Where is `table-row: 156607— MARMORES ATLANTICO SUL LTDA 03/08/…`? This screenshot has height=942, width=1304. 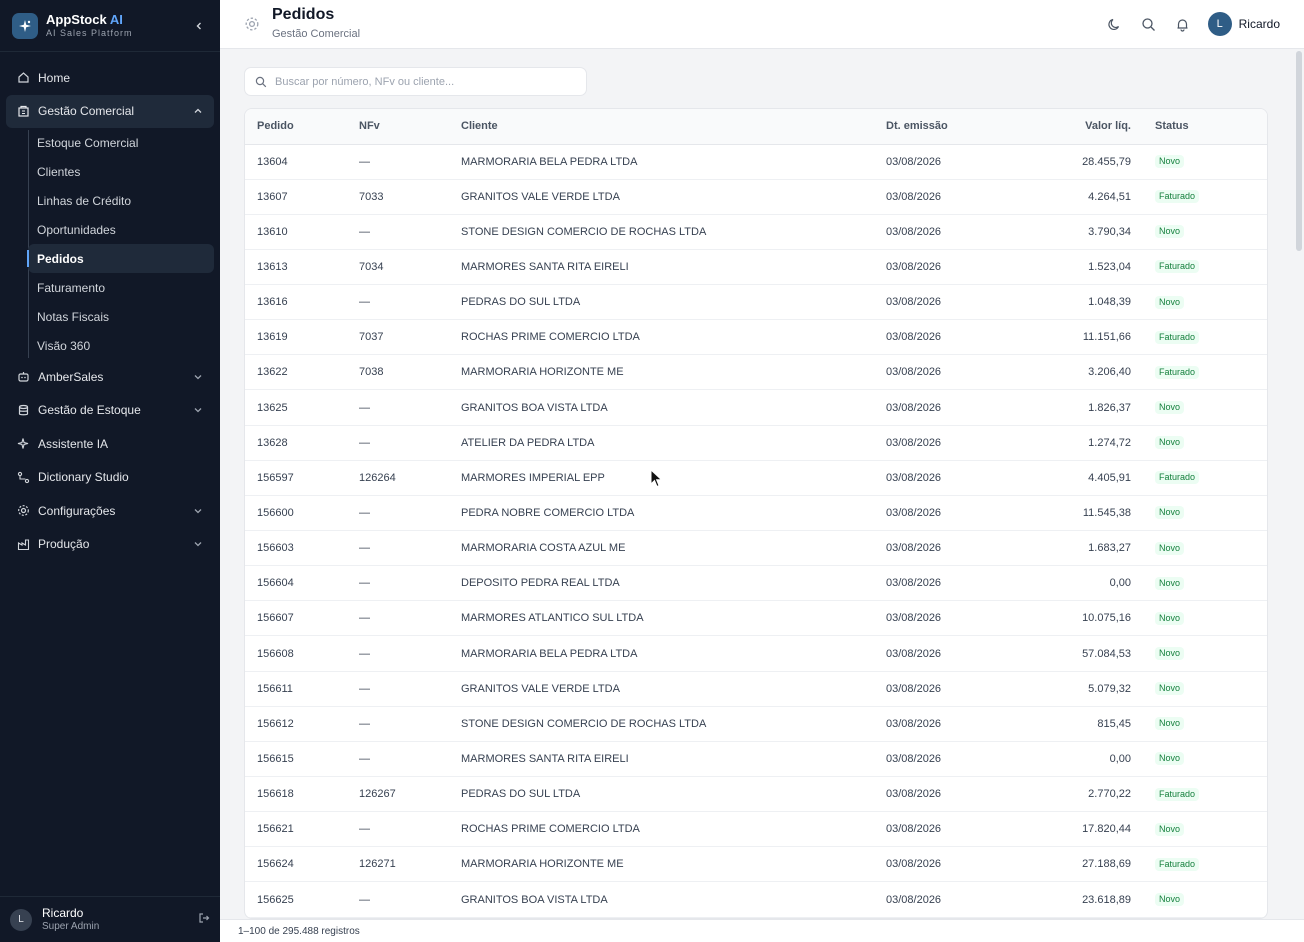
table-row: 156607— MARMORES ATLANTICO SUL LTDA 03/08/… is located at coordinates (756, 618).